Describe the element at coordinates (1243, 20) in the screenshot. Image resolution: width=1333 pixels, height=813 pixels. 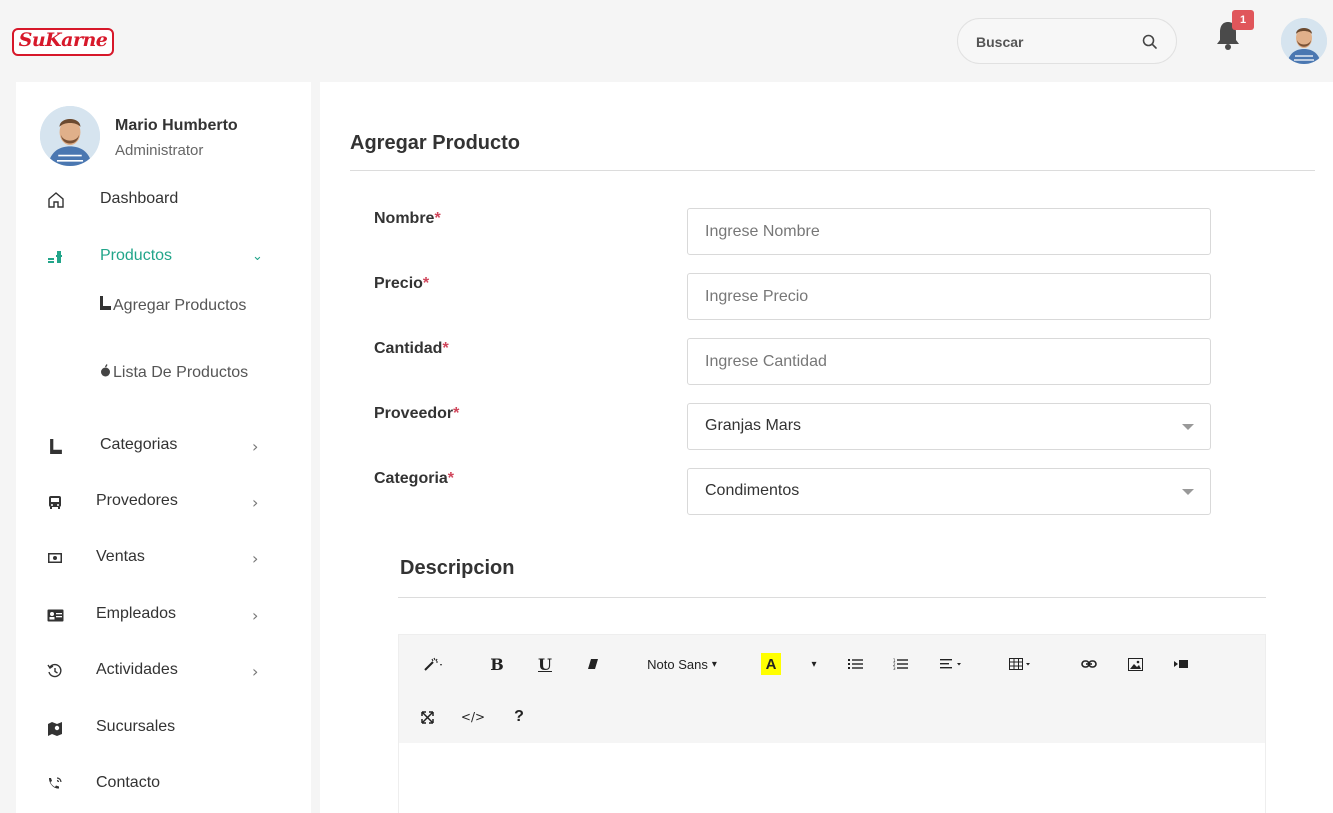
I see `notification-badge: 1` at that location.